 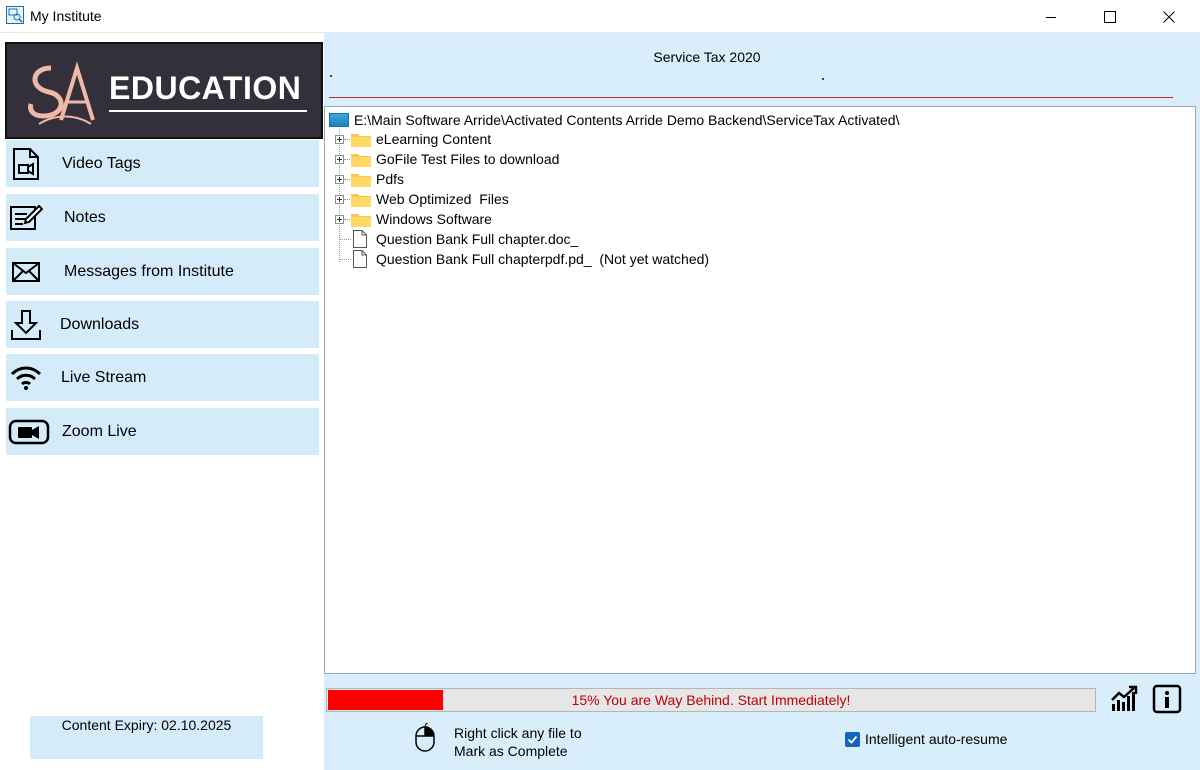 I want to click on tree-folder: GoFile Test Files to download, so click(x=455, y=159).